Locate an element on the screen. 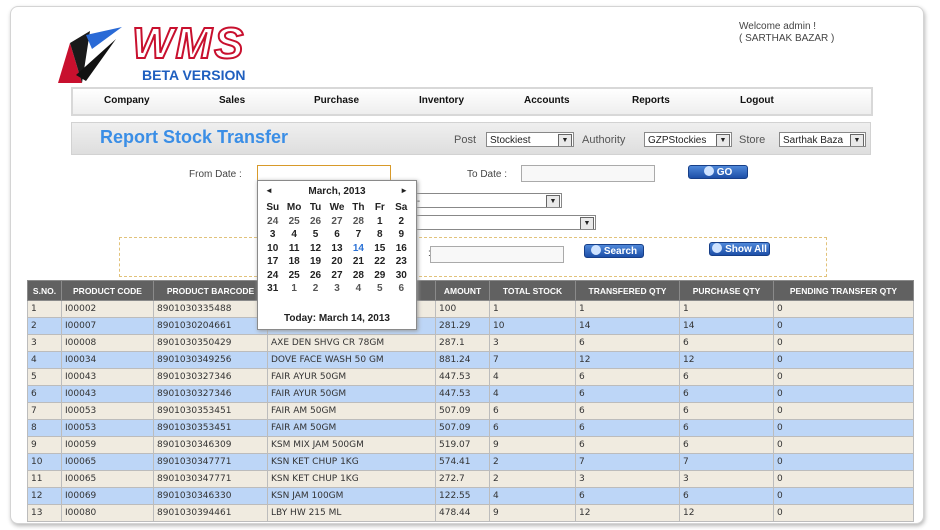 The height and width of the screenshot is (530, 940). calendar-day: 11 is located at coordinates (293, 249).